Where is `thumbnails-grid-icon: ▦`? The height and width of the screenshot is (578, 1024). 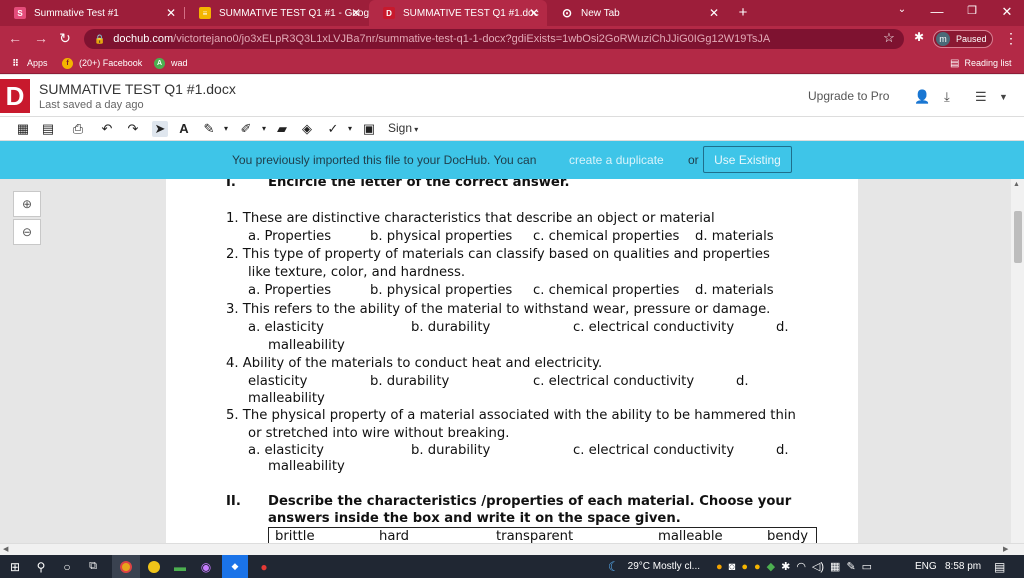 thumbnails-grid-icon: ▦ is located at coordinates (23, 129).